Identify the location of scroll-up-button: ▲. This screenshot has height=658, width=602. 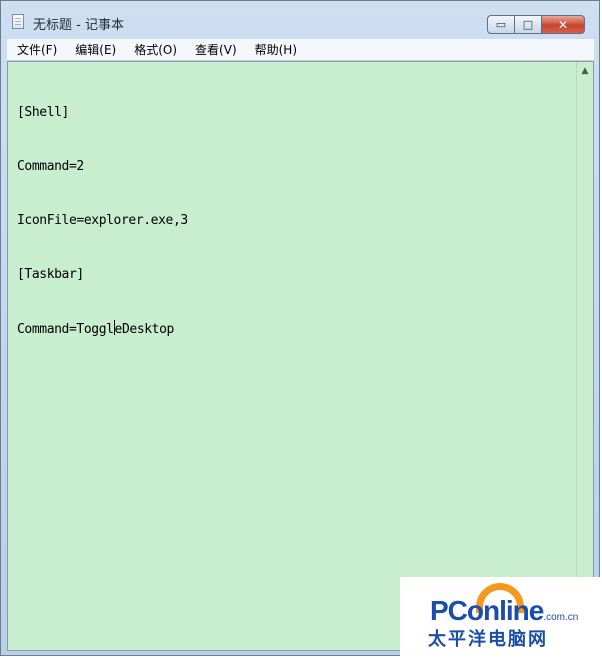
(585, 74).